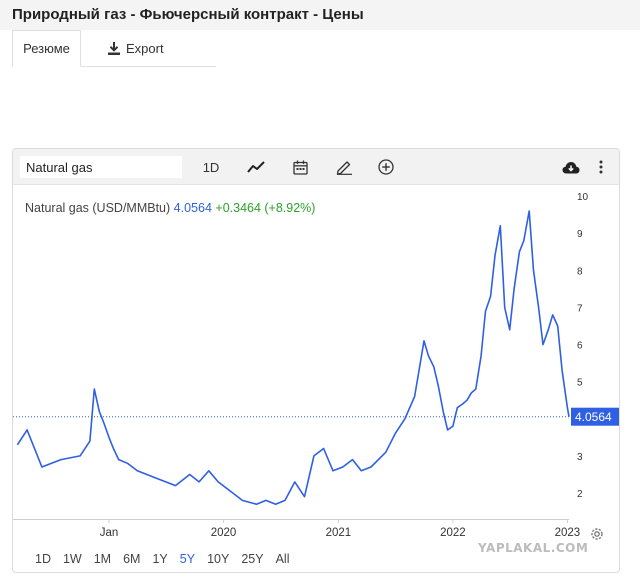 This screenshot has height=579, width=640. What do you see at coordinates (187, 559) in the screenshot?
I see `range-button-5y: 5Y` at bounding box center [187, 559].